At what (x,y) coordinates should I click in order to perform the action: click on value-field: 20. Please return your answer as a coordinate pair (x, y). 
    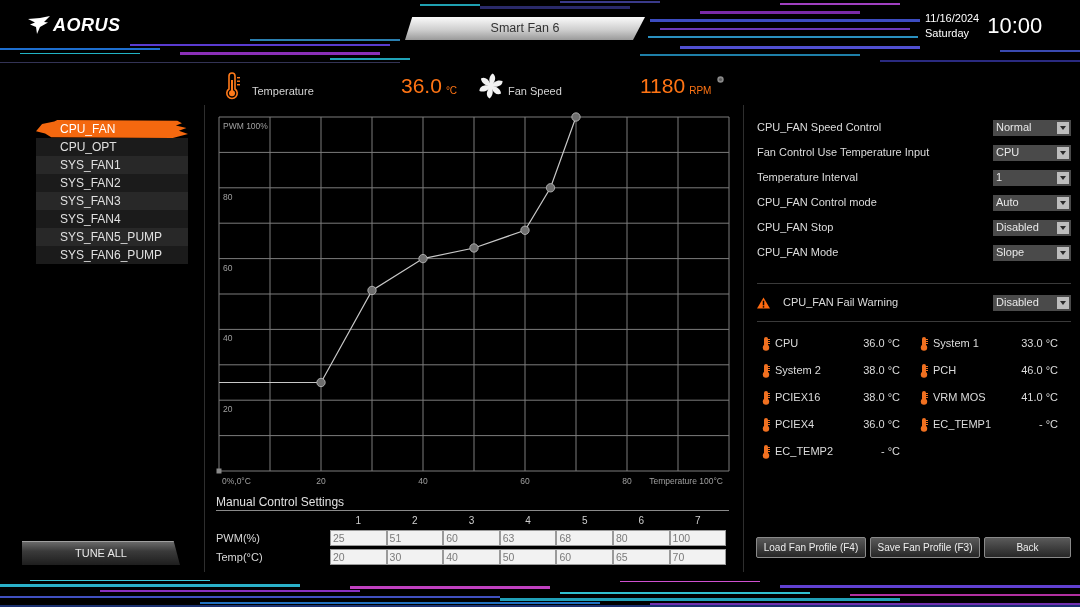
    Looking at the image, I should click on (358, 557).